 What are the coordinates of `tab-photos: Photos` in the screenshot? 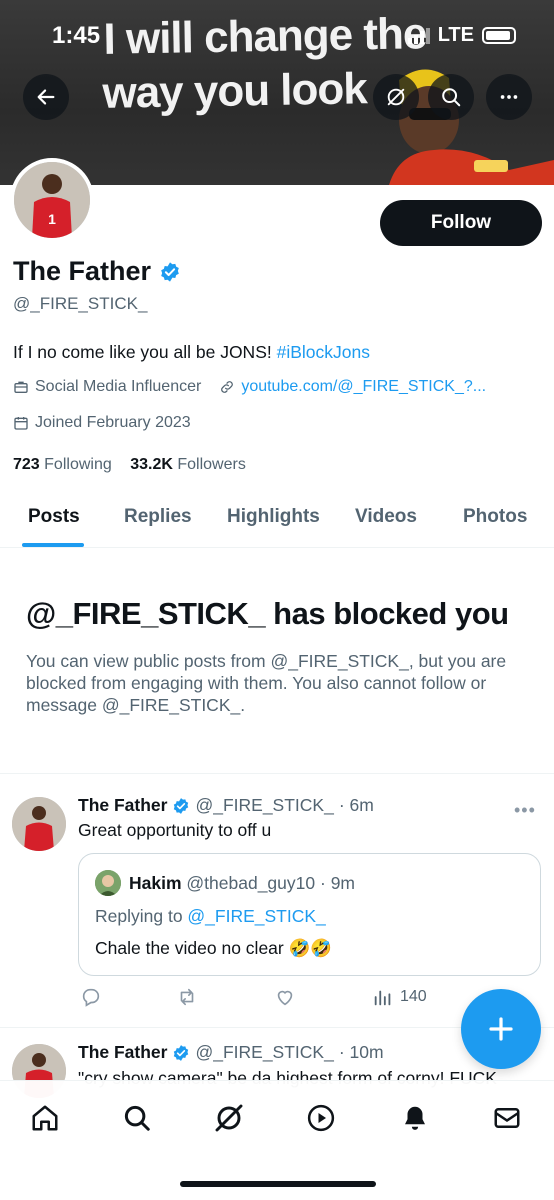 It's located at (495, 517).